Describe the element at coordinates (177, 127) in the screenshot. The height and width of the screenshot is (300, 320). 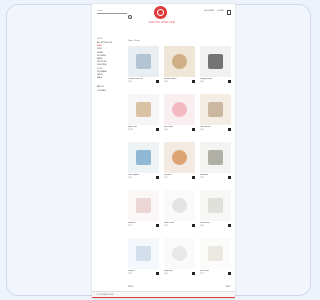
I see `product-name: Nest Pillow` at that location.